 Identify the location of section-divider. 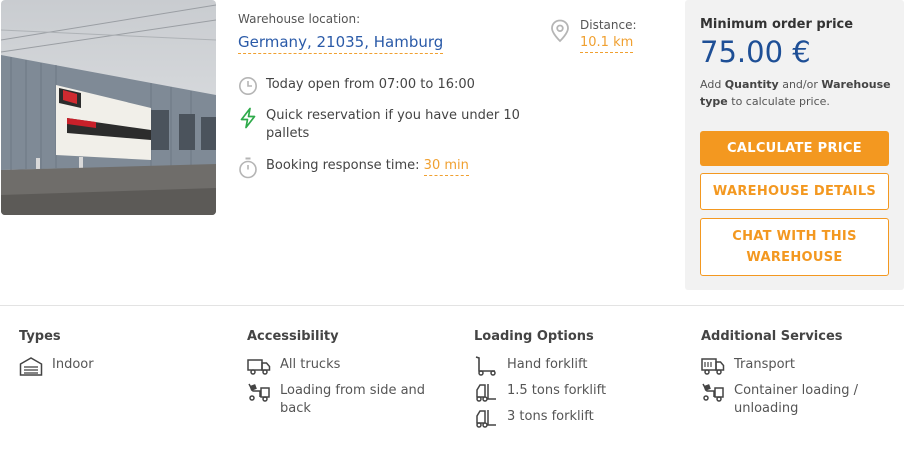
(452, 305).